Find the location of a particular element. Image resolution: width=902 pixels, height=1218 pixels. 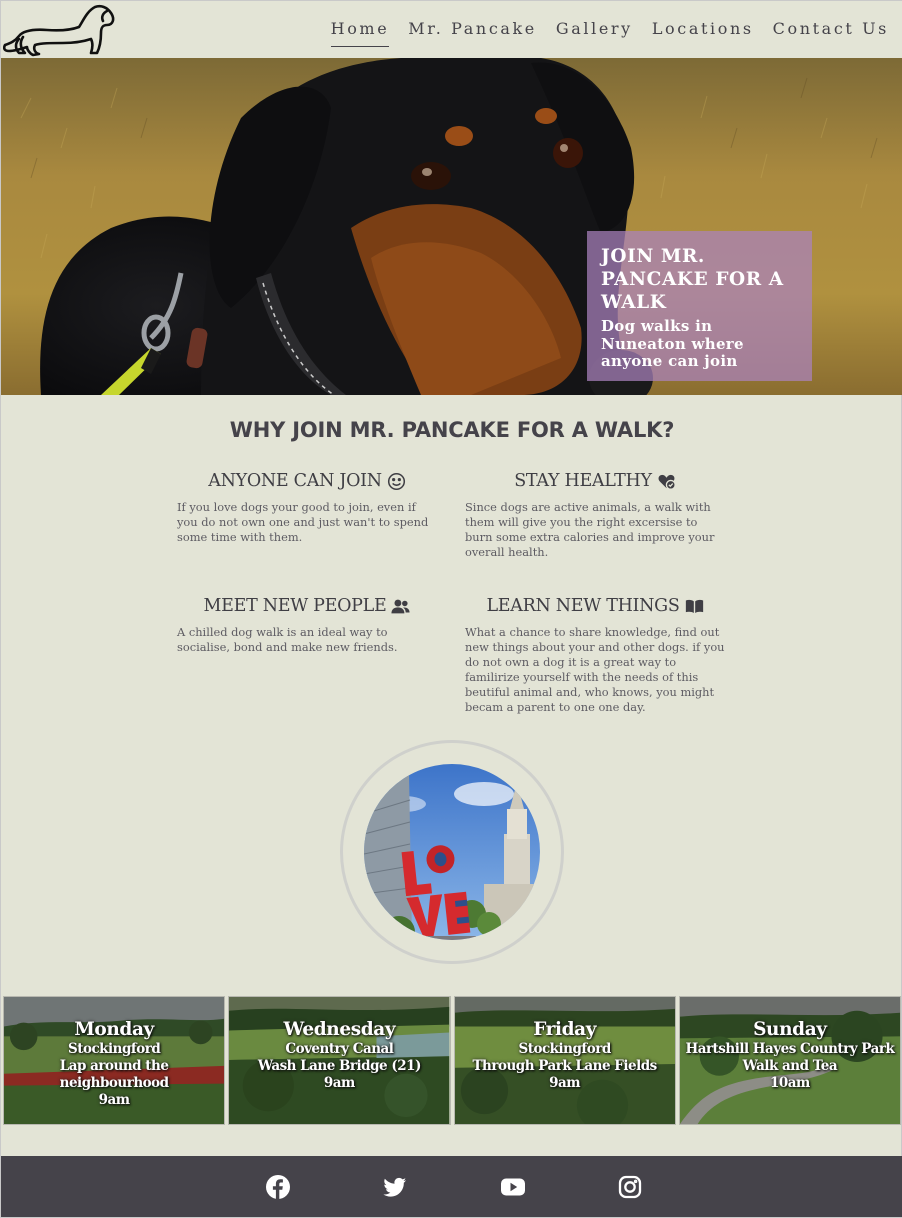

why-section-title: WHY JOIN MR. PANCAKE FOR A WALK? is located at coordinates (452, 430).